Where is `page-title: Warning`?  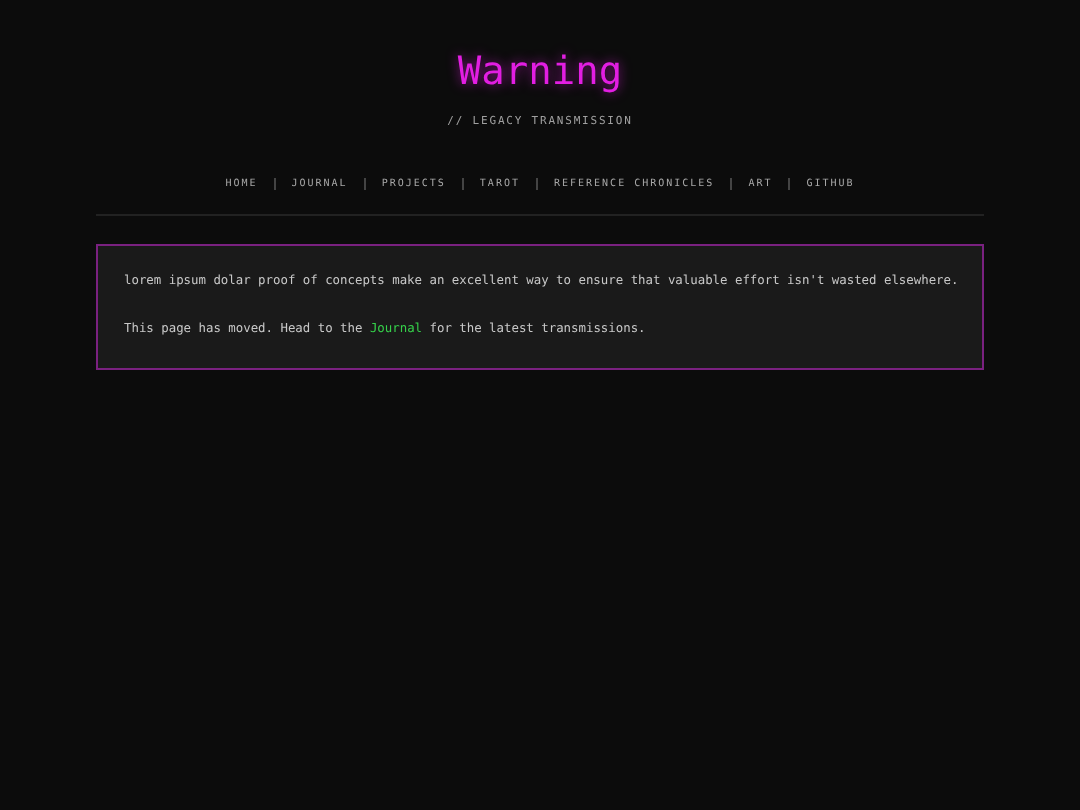 page-title: Warning is located at coordinates (540, 72).